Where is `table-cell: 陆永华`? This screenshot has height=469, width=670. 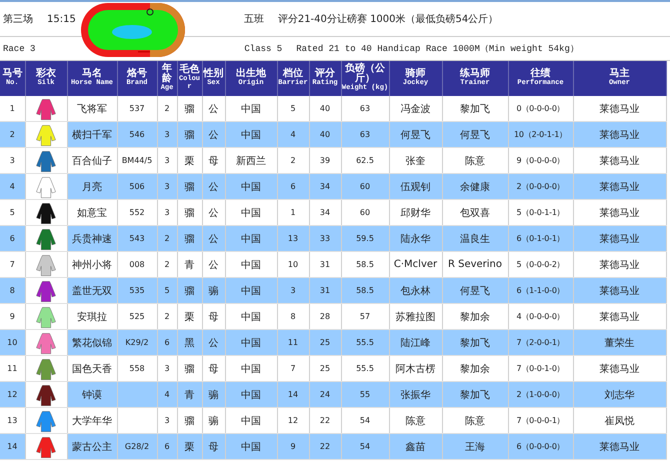 table-cell: 陆永华 is located at coordinates (415, 239).